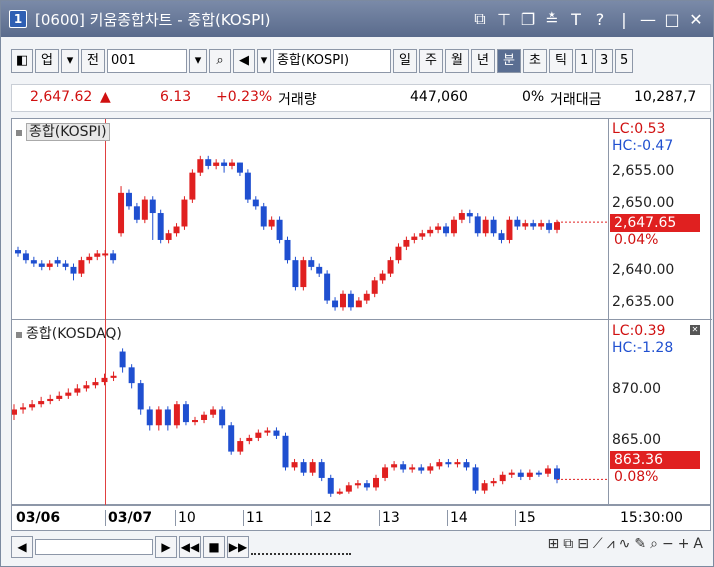 The height and width of the screenshot is (567, 714). I want to click on period-button: 분, so click(509, 61).